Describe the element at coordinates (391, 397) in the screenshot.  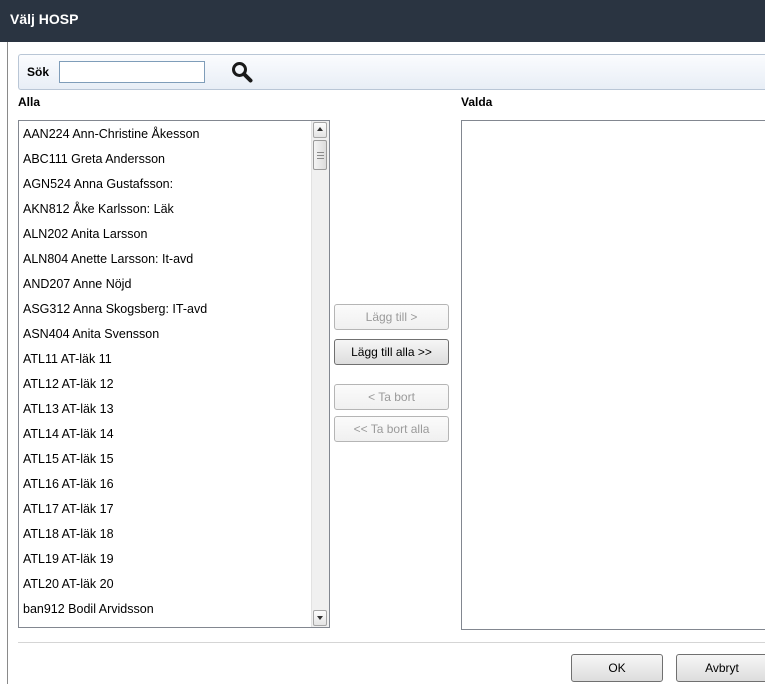
I see `remove-button: < Ta bort` at that location.